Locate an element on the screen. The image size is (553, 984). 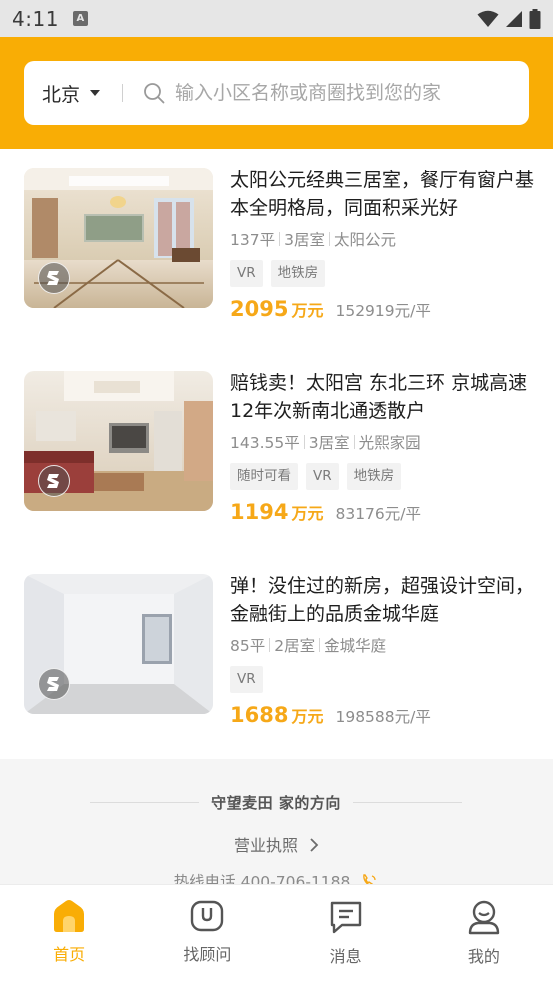
slogan-text: 守望麦田 家的方向 is located at coordinates (276, 803).